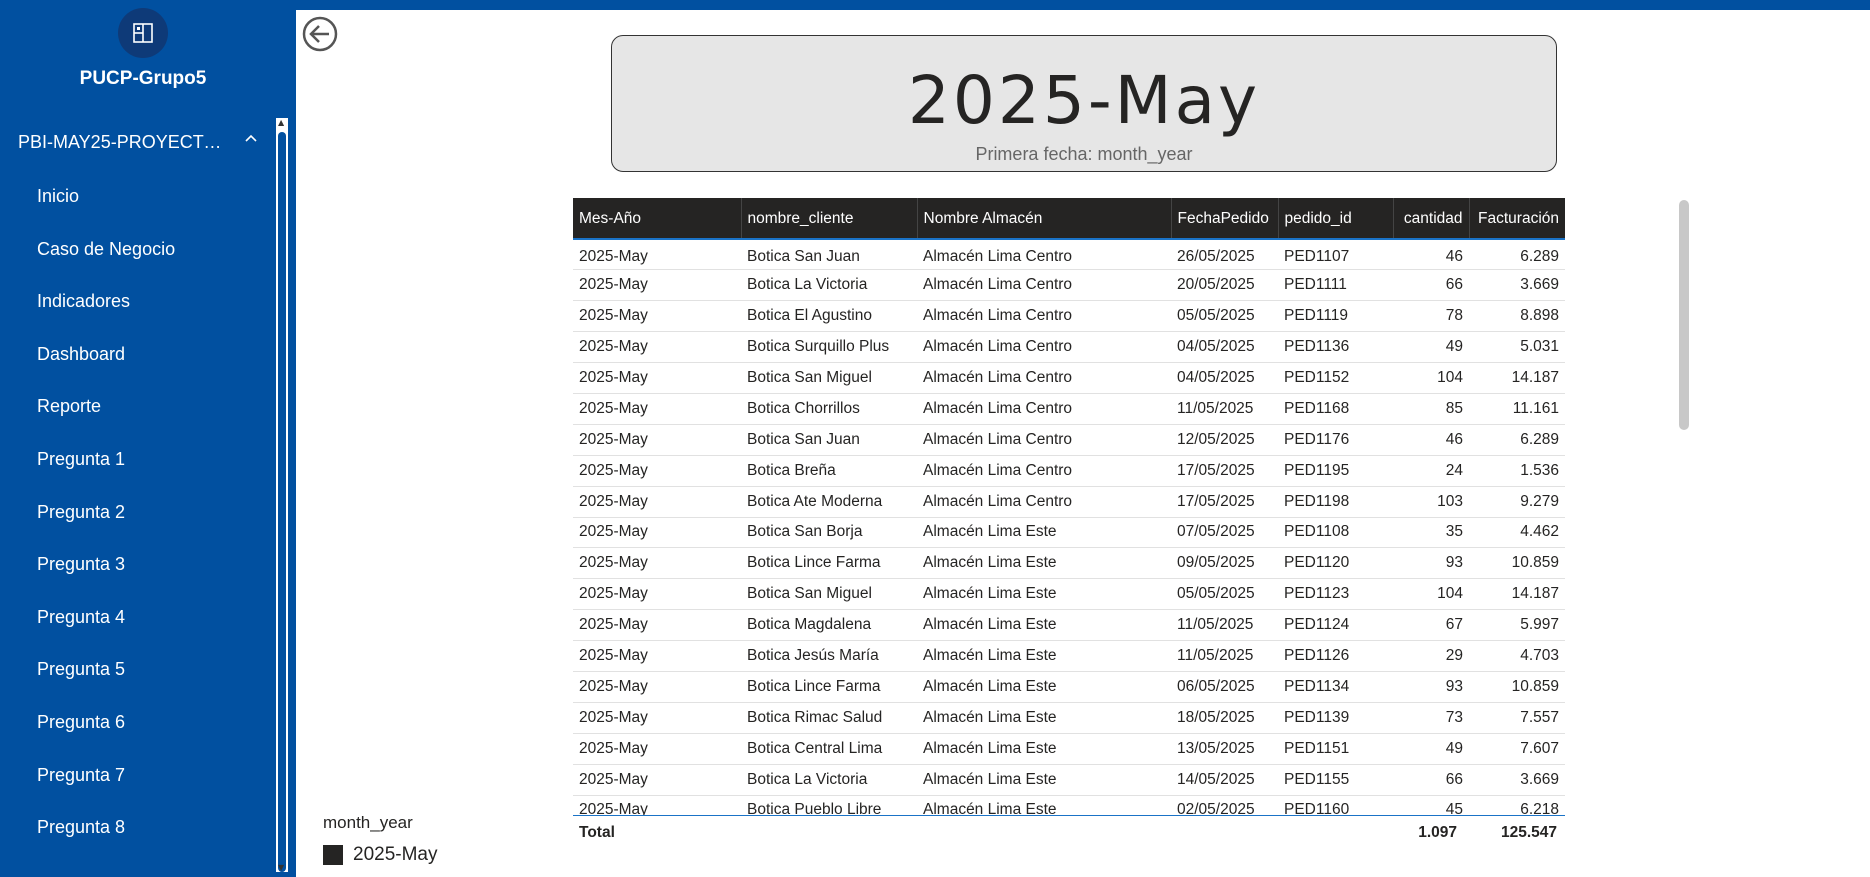  Describe the element at coordinates (1044, 218) in the screenshot. I see `column-header: Nombre Almacén` at that location.